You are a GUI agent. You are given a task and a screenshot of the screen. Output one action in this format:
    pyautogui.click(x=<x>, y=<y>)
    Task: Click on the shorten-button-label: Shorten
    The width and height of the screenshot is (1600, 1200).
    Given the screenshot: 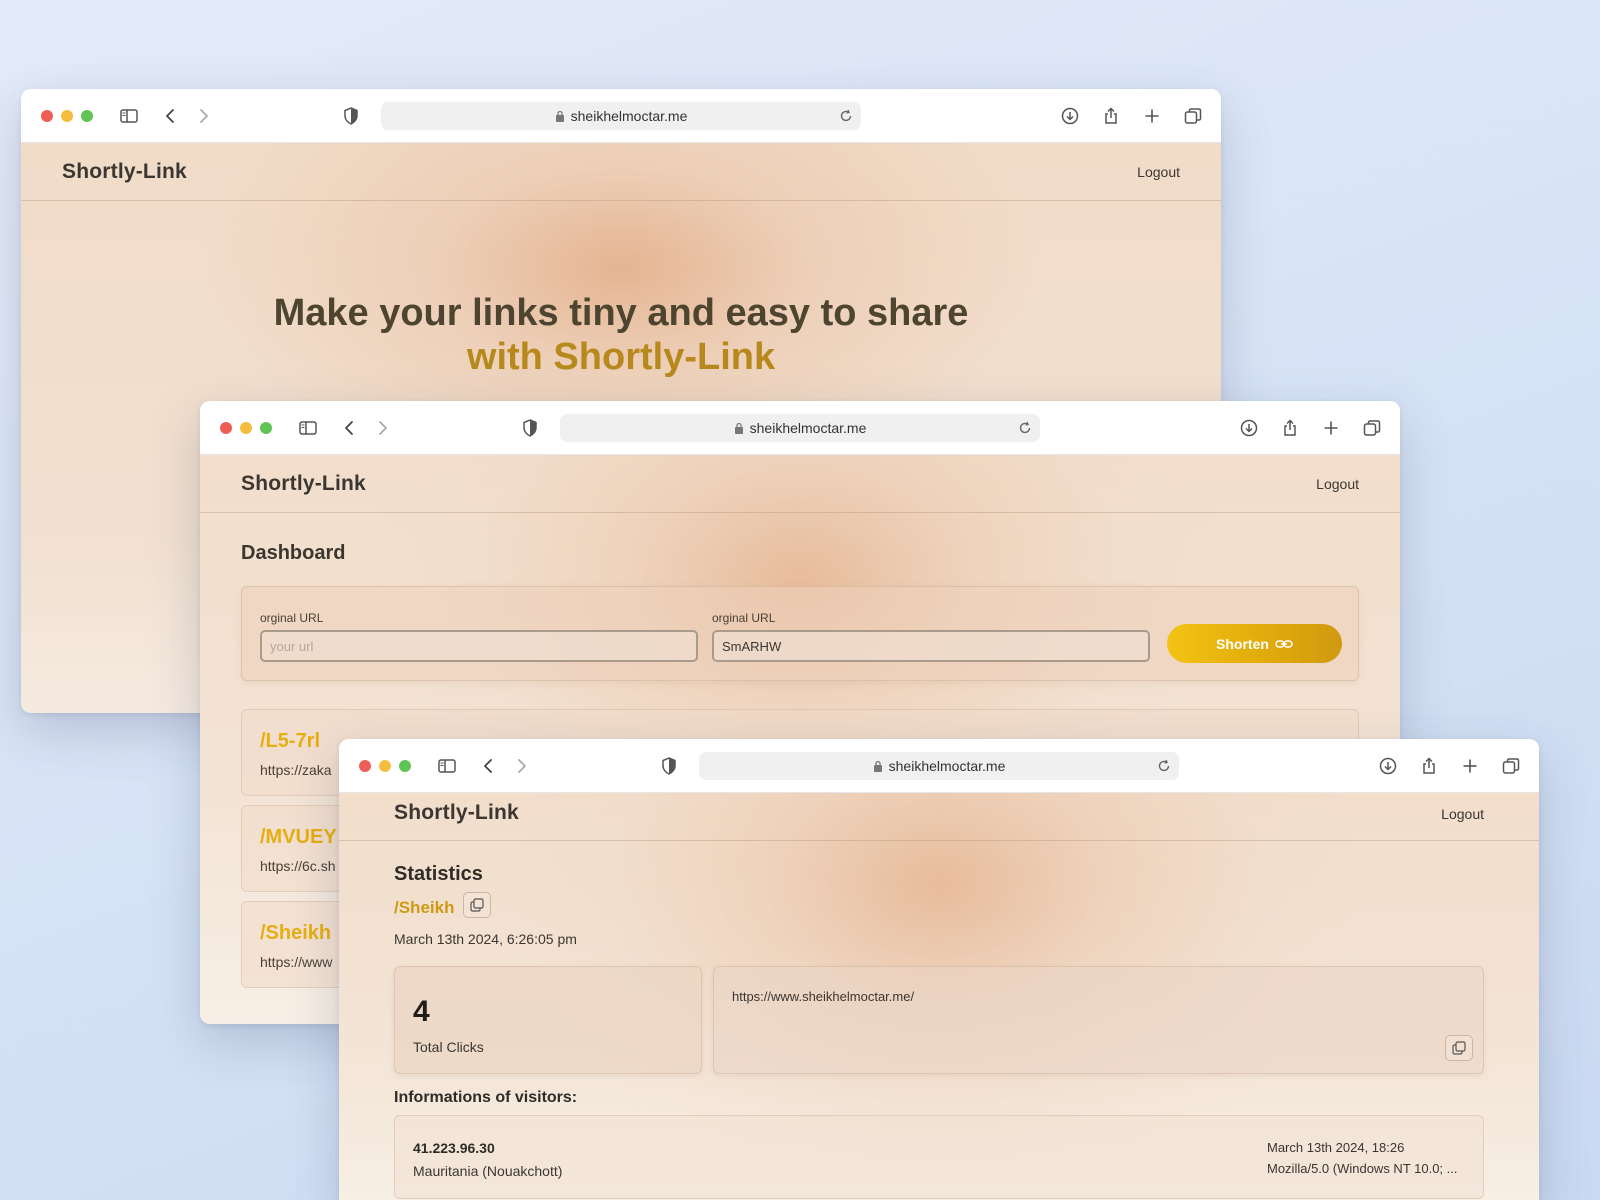 What is the action you would take?
    pyautogui.click(x=1242, y=643)
    